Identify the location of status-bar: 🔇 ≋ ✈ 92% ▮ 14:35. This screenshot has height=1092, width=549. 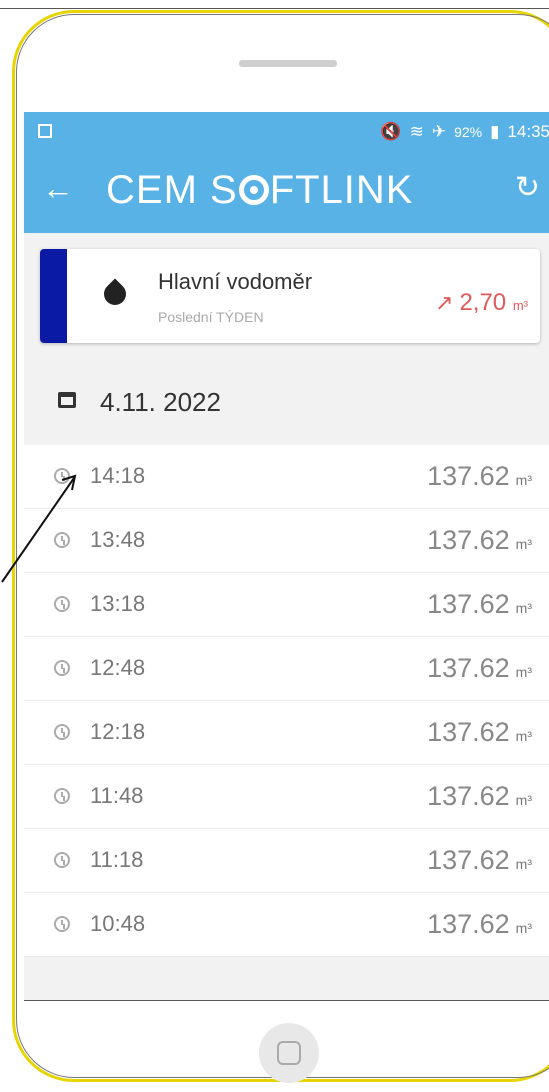
(286, 132).